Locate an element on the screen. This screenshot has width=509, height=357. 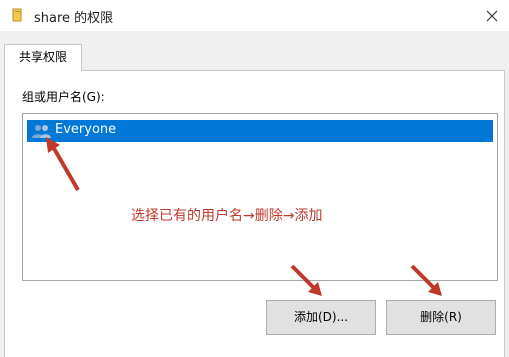
tab-share-permissions: 共享权限 is located at coordinates (43, 57).